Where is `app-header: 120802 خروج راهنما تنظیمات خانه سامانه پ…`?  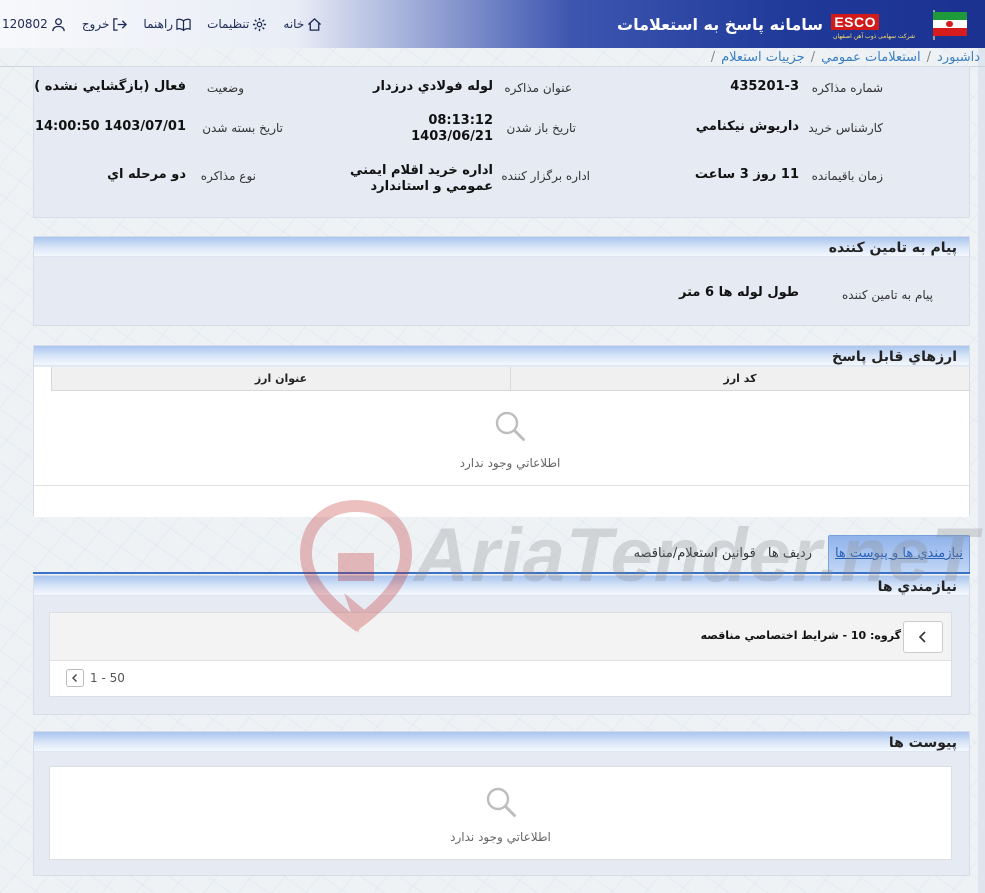 app-header: 120802 خروج راهنما تنظیمات خانه سامانه پ… is located at coordinates (492, 24).